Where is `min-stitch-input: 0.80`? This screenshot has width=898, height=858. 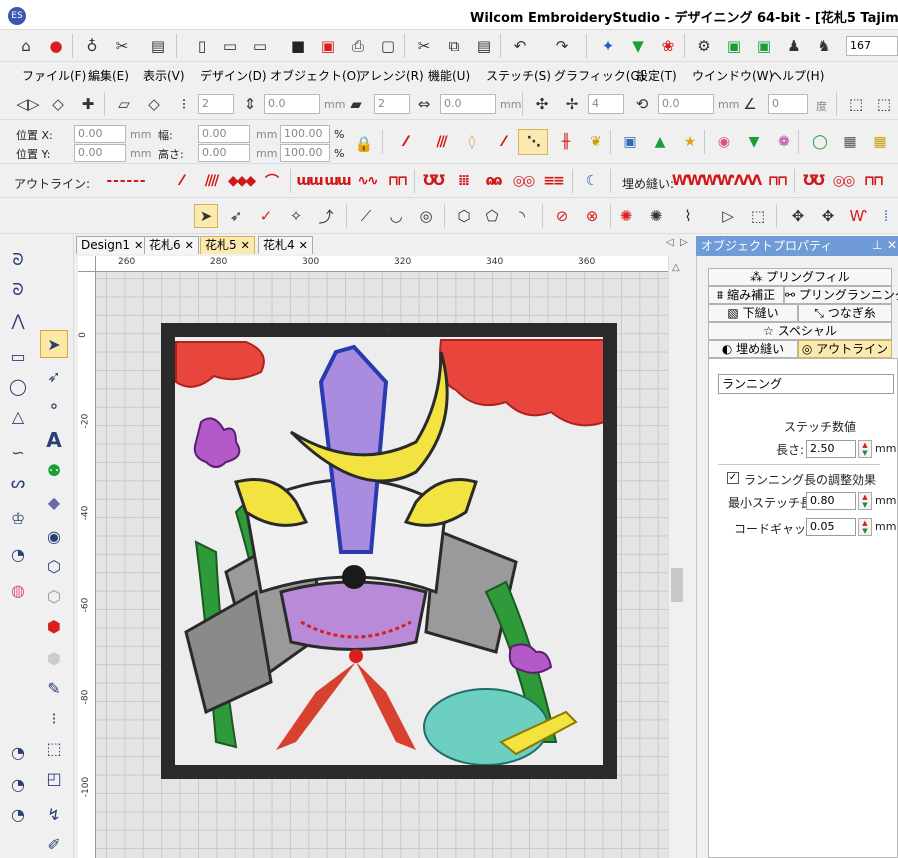 min-stitch-input: 0.80 is located at coordinates (831, 501).